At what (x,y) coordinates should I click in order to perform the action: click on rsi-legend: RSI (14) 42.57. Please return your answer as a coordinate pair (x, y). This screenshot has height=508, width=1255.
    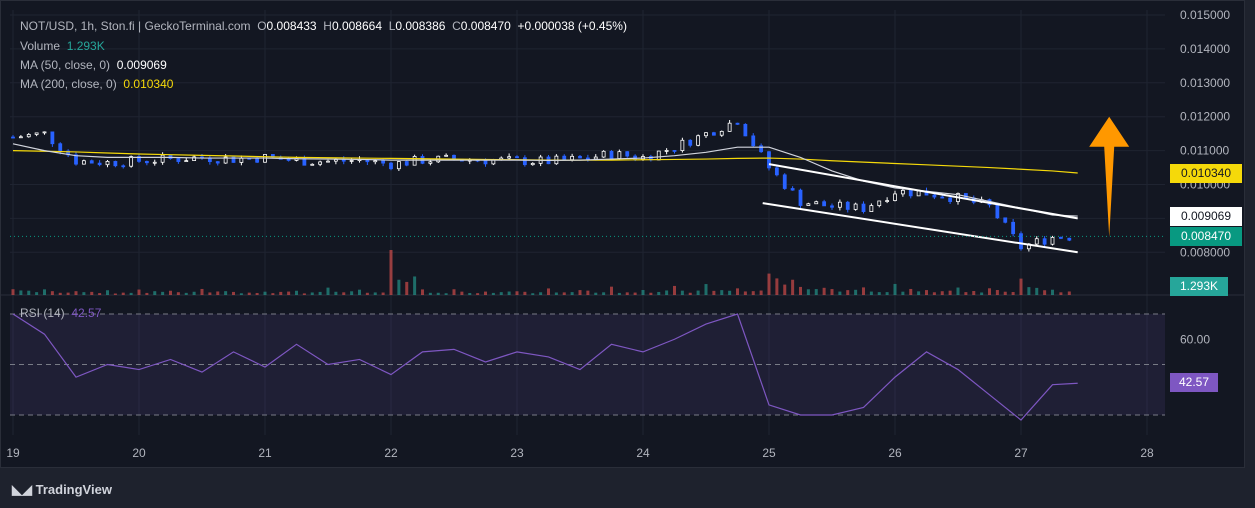
    Looking at the image, I should click on (60, 313).